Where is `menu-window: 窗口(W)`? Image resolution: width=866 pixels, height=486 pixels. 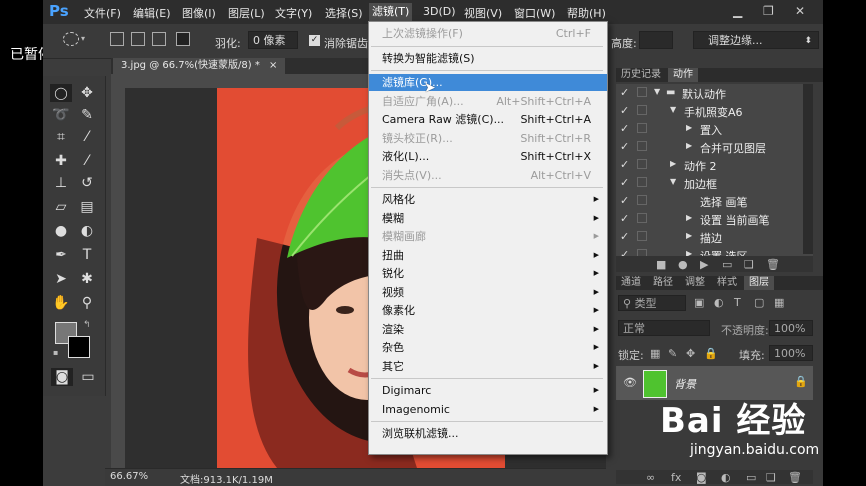
menu-window: 窗口(W) is located at coordinates (534, 13).